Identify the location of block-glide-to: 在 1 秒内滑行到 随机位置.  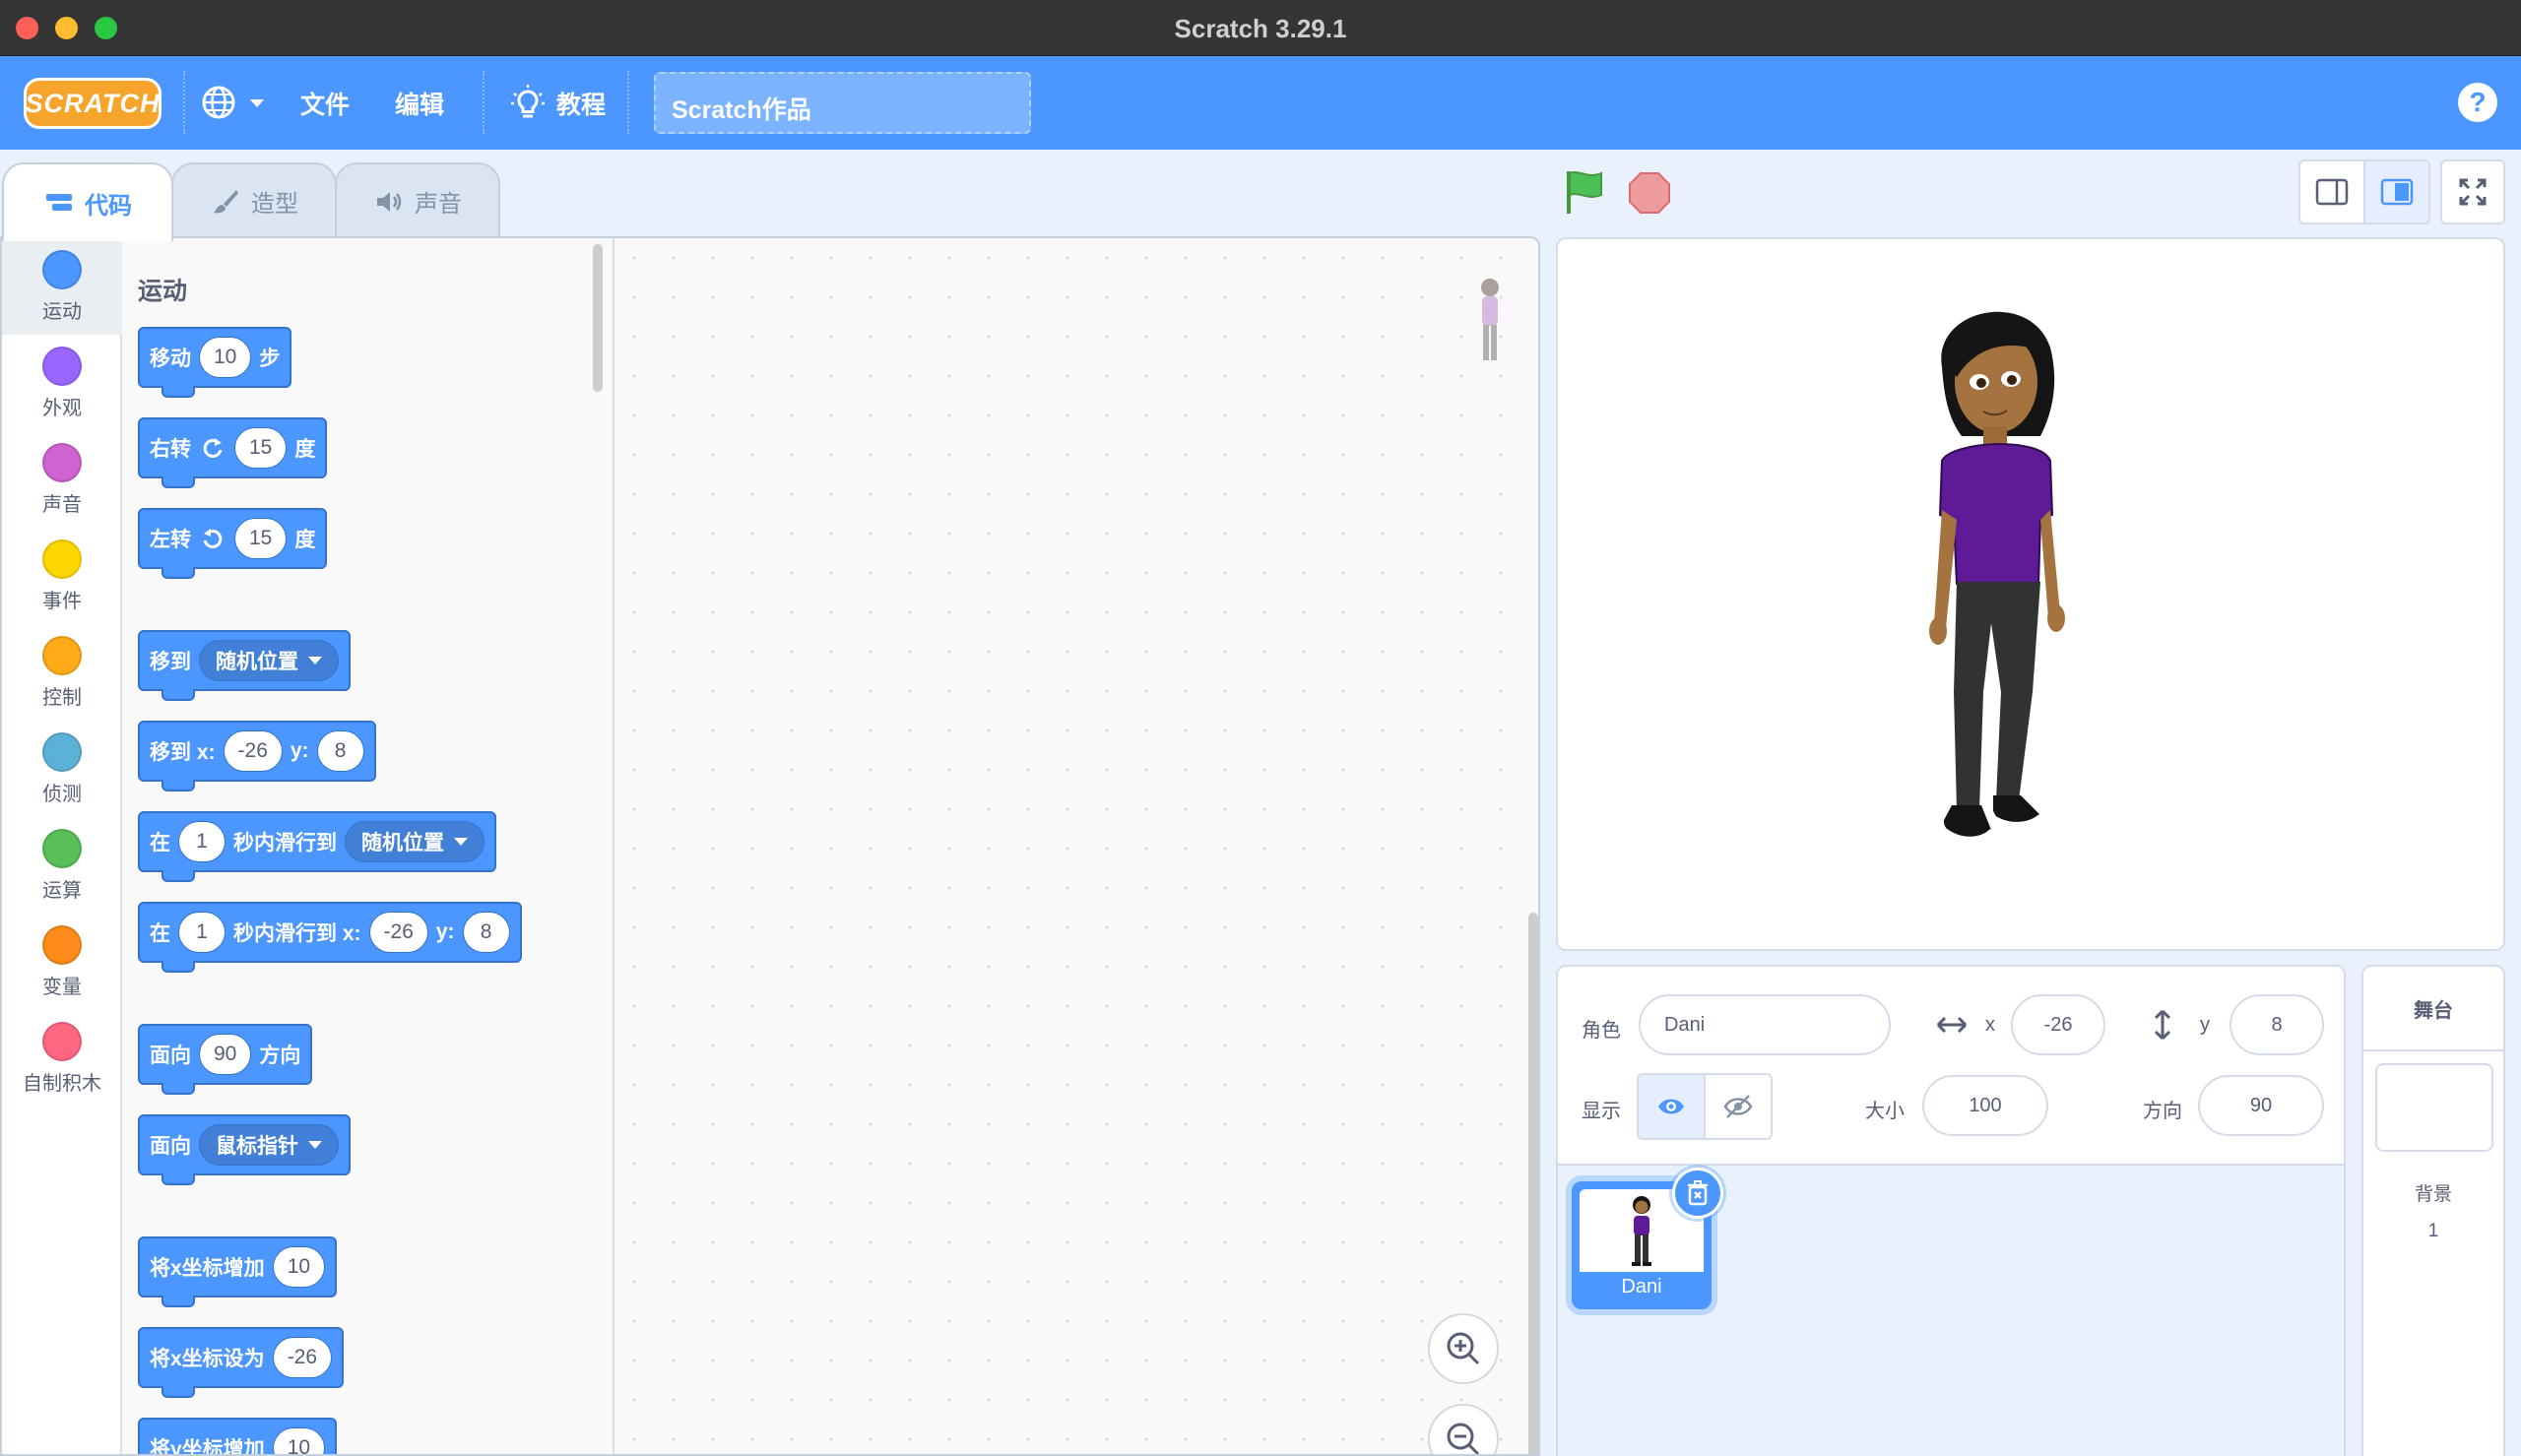
(317, 846).